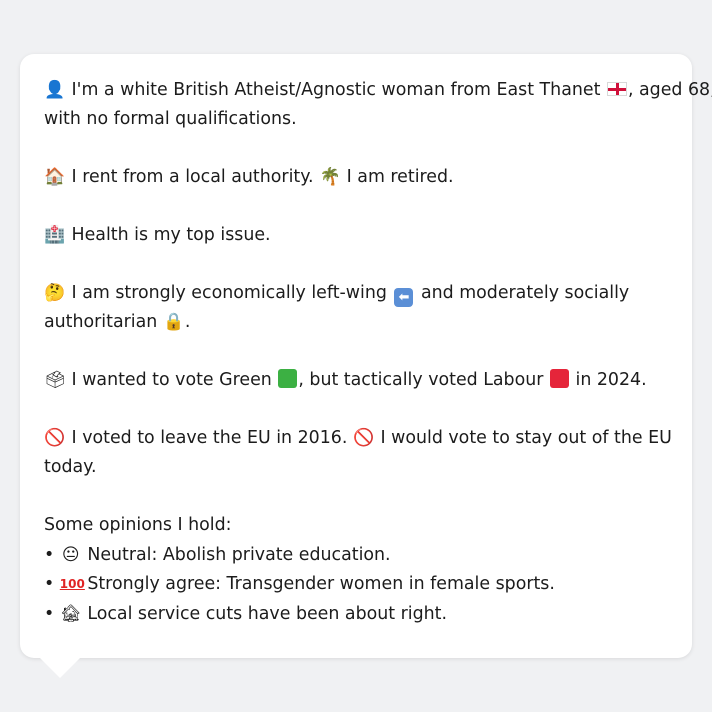 The height and width of the screenshot is (712, 712). Describe the element at coordinates (559, 378) in the screenshot. I see `red-square-icon` at that location.